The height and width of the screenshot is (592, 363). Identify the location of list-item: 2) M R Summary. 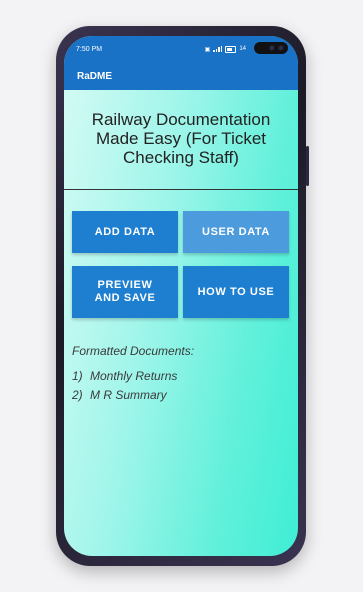
(185, 395).